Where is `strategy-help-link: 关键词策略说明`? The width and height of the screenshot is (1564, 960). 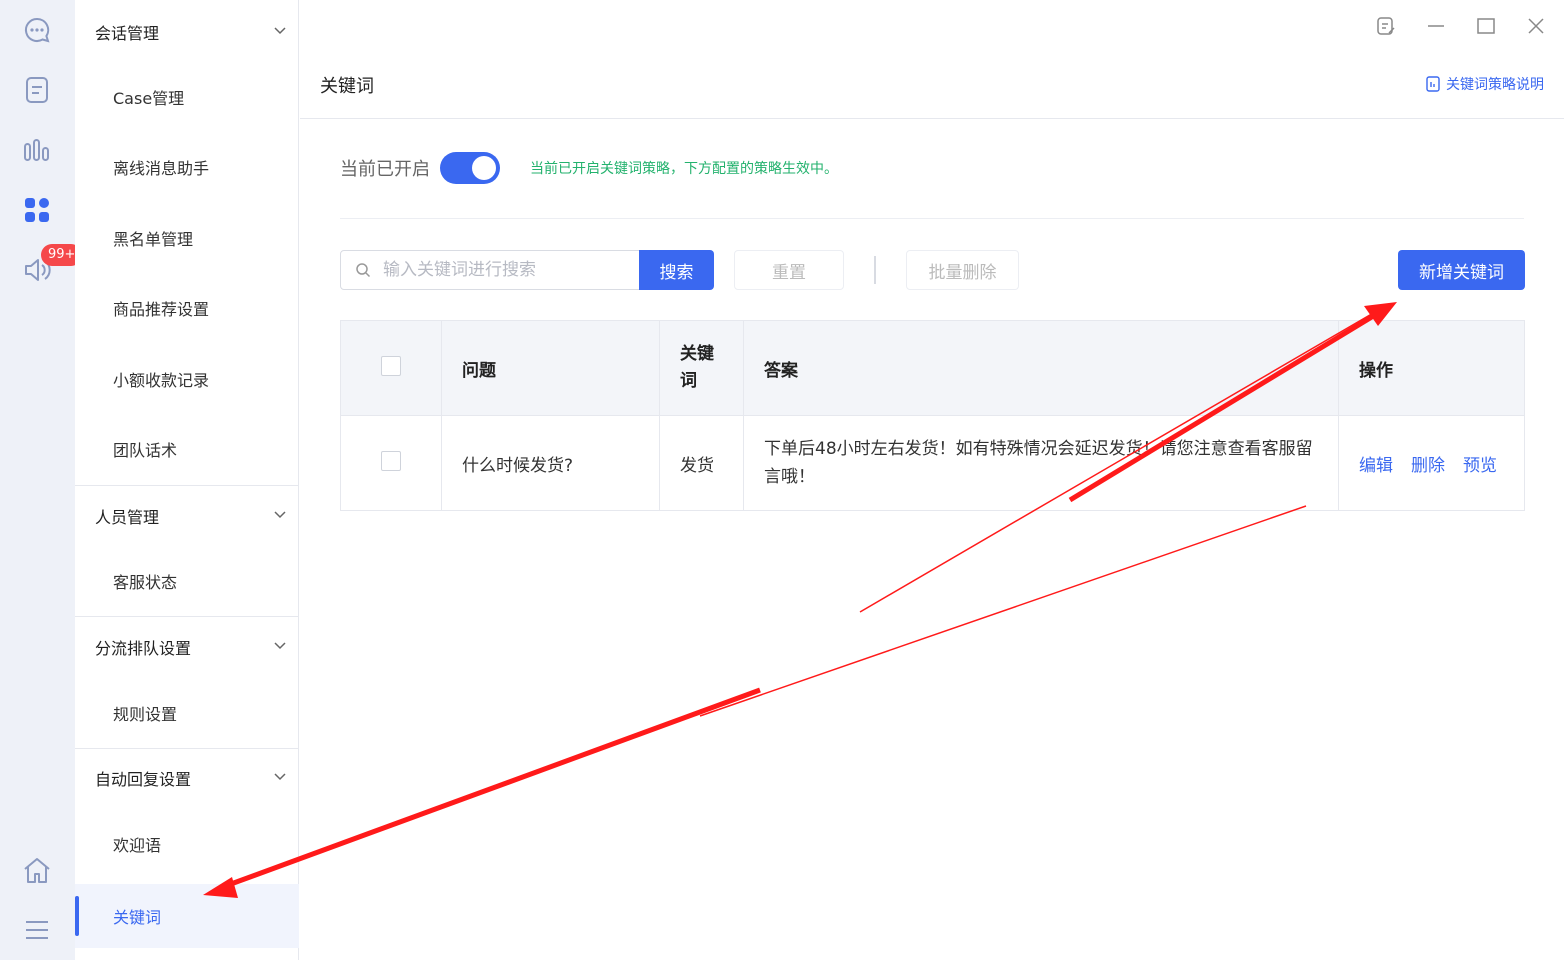 strategy-help-link: 关键词策略说明 is located at coordinates (1485, 84).